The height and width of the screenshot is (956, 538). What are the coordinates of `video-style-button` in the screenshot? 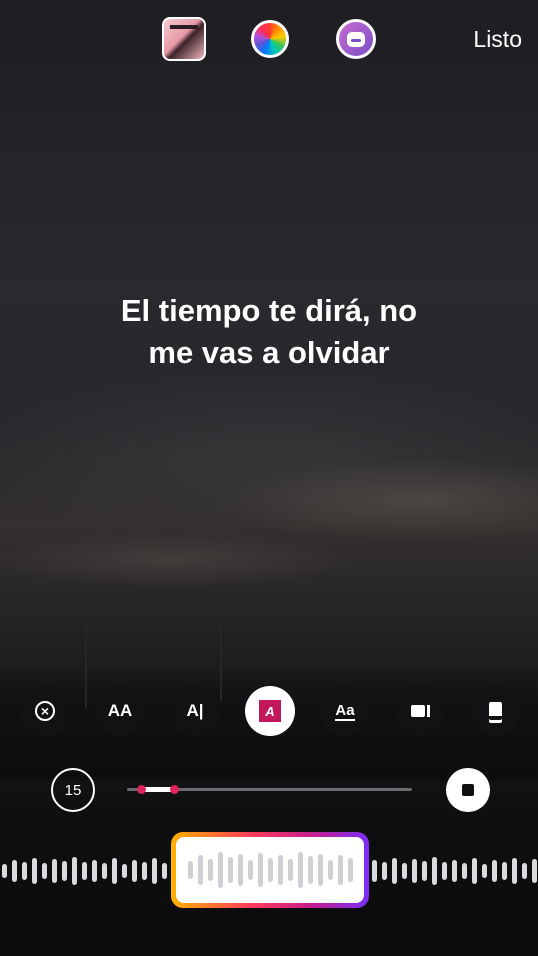 It's located at (420, 711).